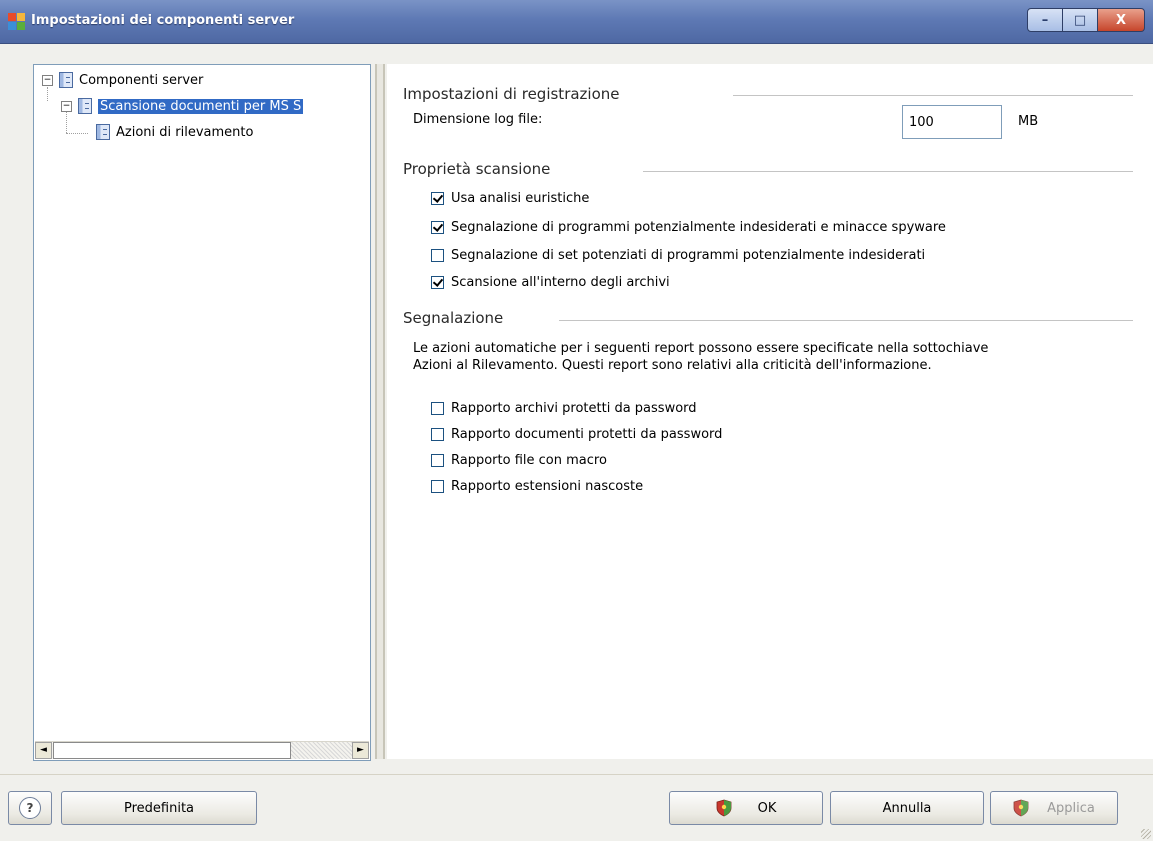 This screenshot has width=1153, height=841. Describe the element at coordinates (437, 255) in the screenshot. I see `enhanced-pup-checkbox` at that location.